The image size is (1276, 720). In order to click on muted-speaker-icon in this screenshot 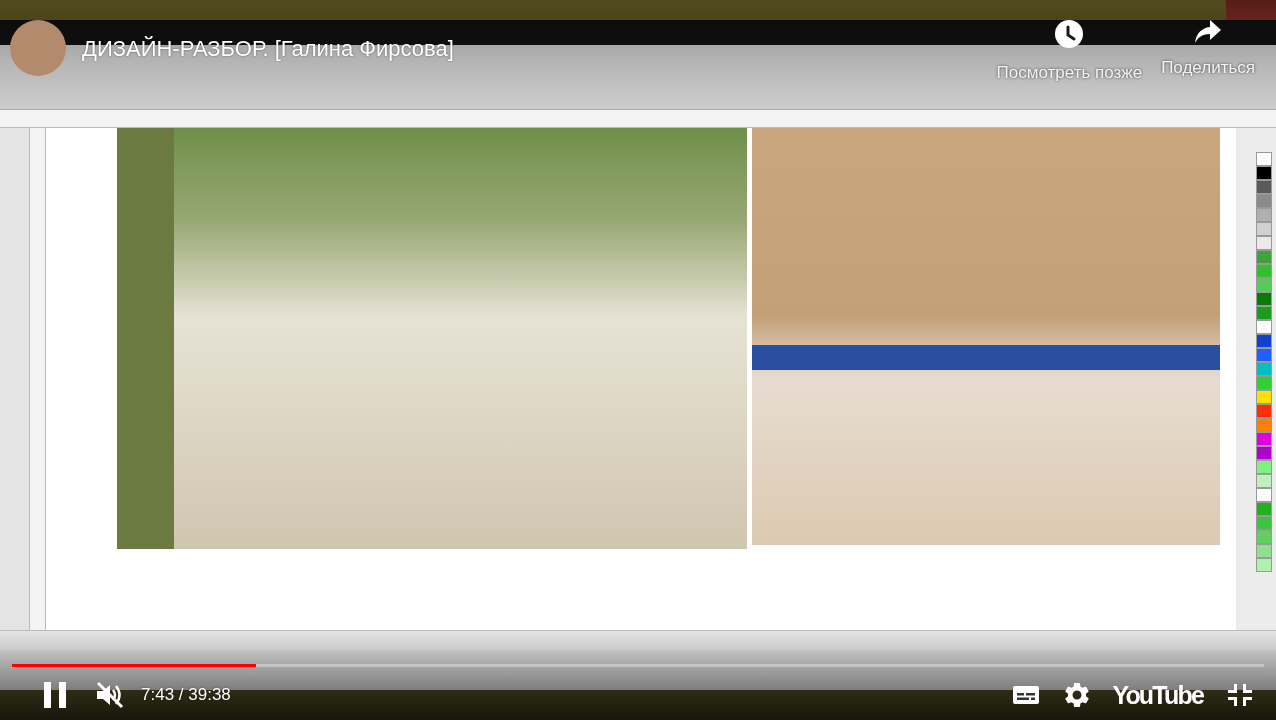, I will do `click(110, 695)`.